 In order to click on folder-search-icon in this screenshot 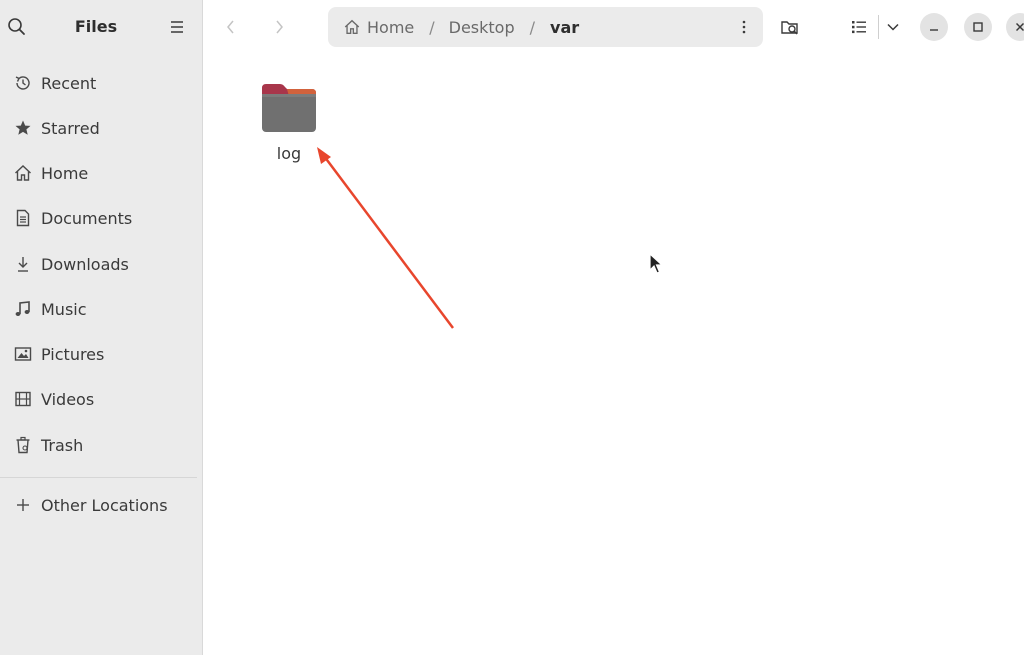, I will do `click(789, 28)`.